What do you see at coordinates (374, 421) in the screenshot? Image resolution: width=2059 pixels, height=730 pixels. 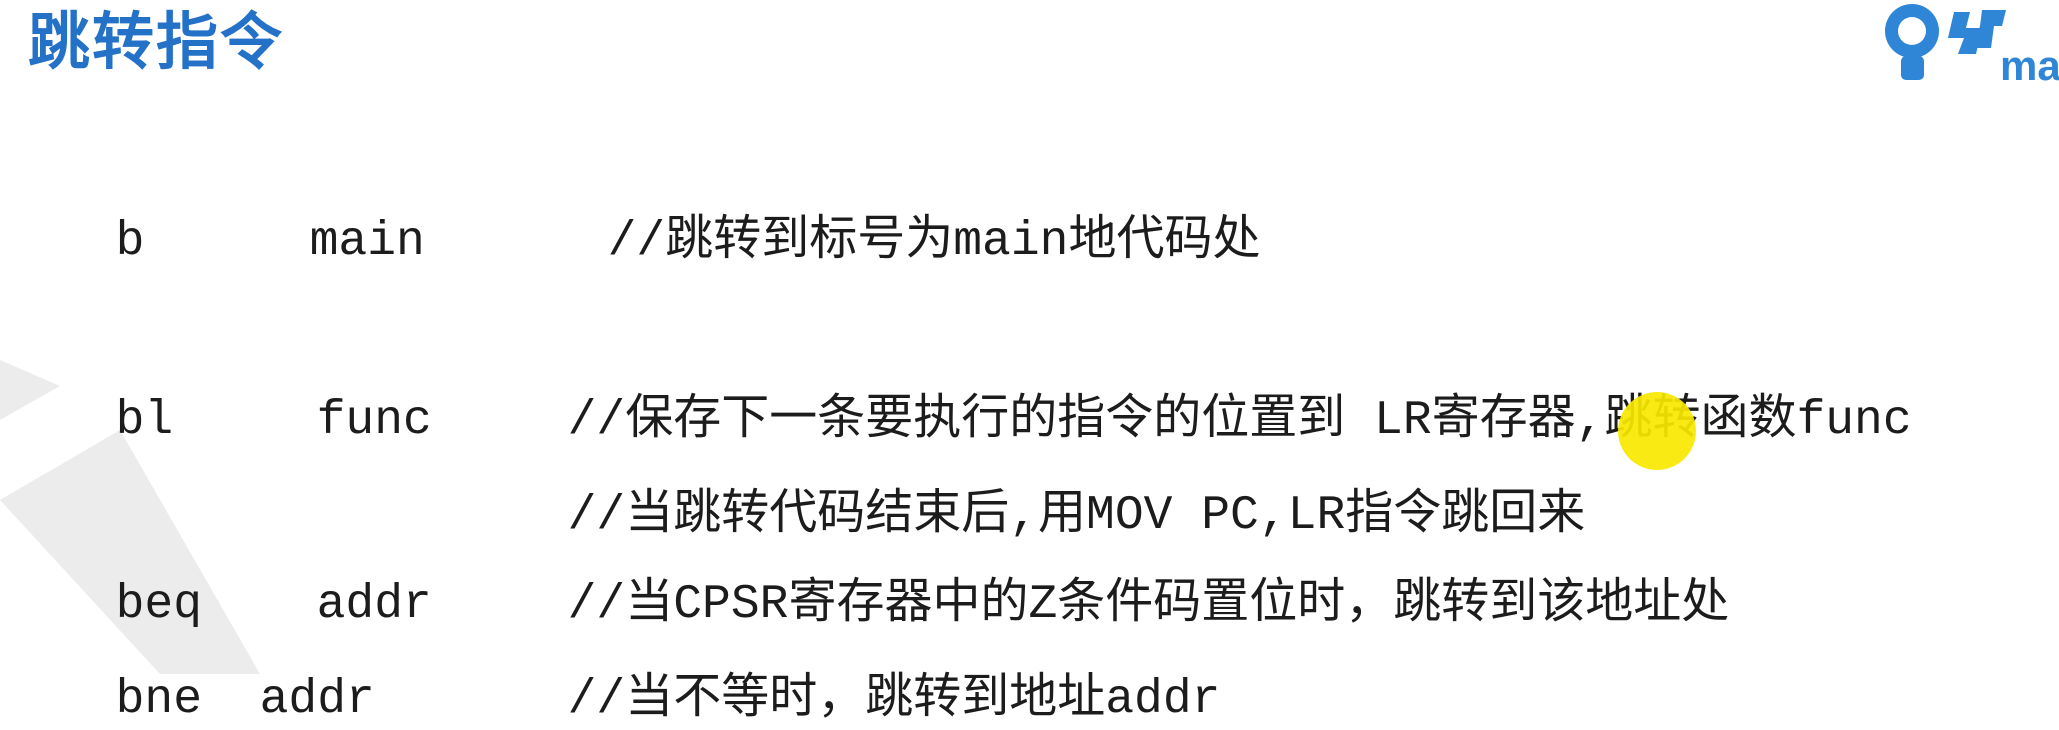 I see `code-operand: func` at bounding box center [374, 421].